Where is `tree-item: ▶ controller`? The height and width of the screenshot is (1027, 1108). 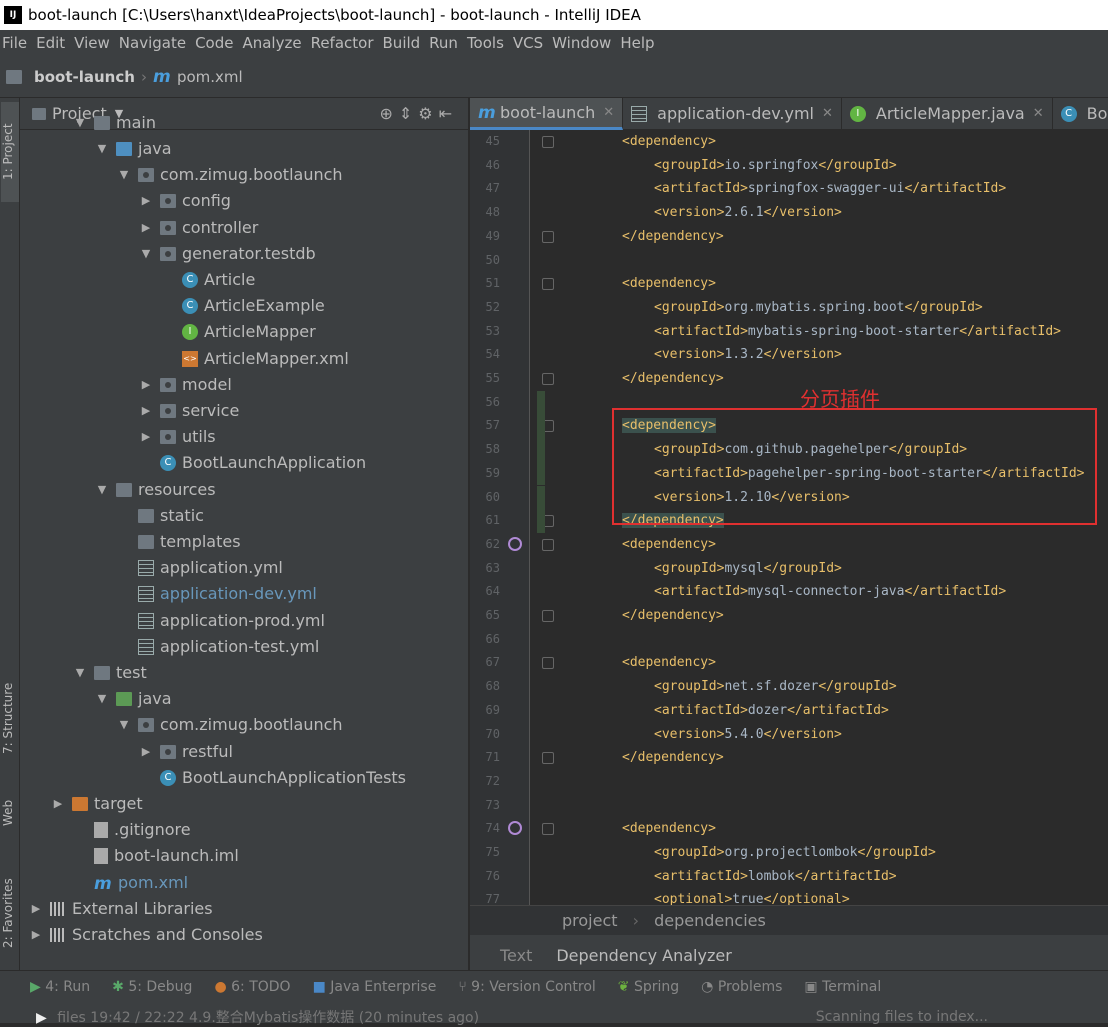
tree-item: ▶ controller is located at coordinates (198, 228).